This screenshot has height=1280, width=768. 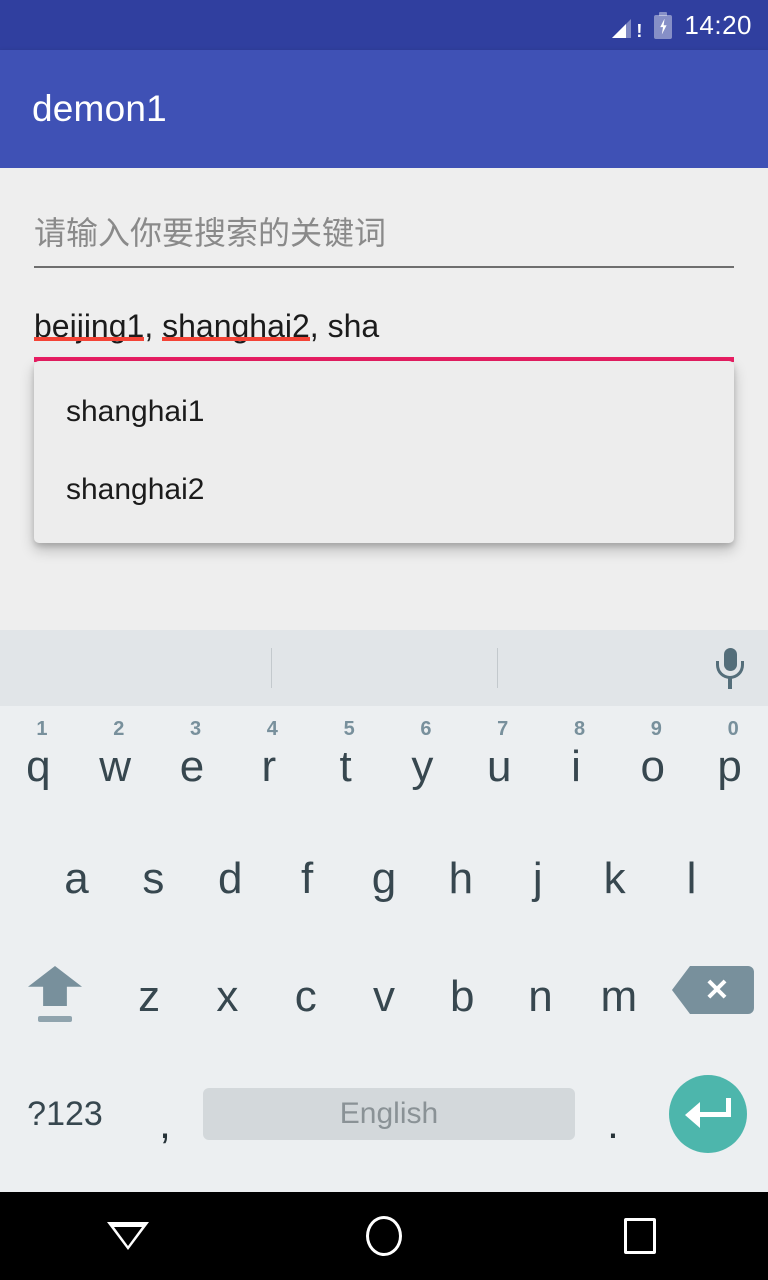 What do you see at coordinates (619, 997) in the screenshot?
I see `key-m: m` at bounding box center [619, 997].